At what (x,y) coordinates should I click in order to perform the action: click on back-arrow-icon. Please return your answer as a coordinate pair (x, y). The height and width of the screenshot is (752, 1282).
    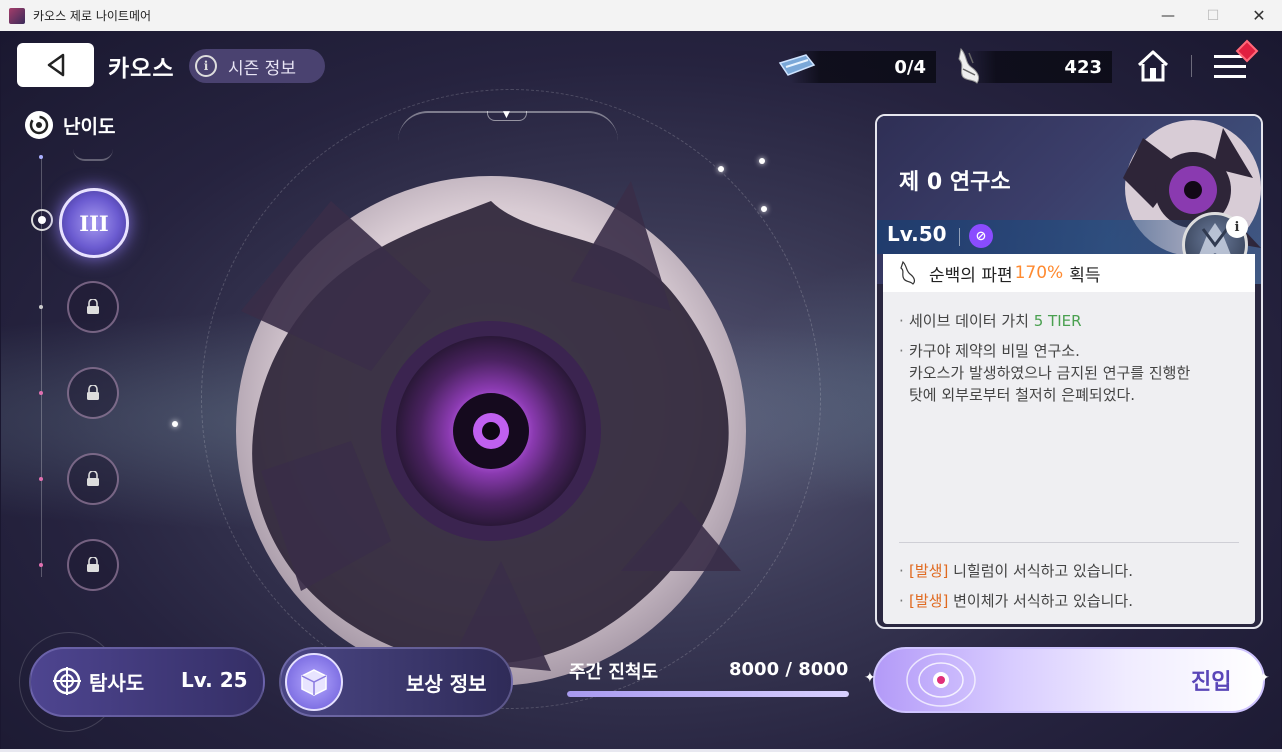
    Looking at the image, I should click on (55, 65).